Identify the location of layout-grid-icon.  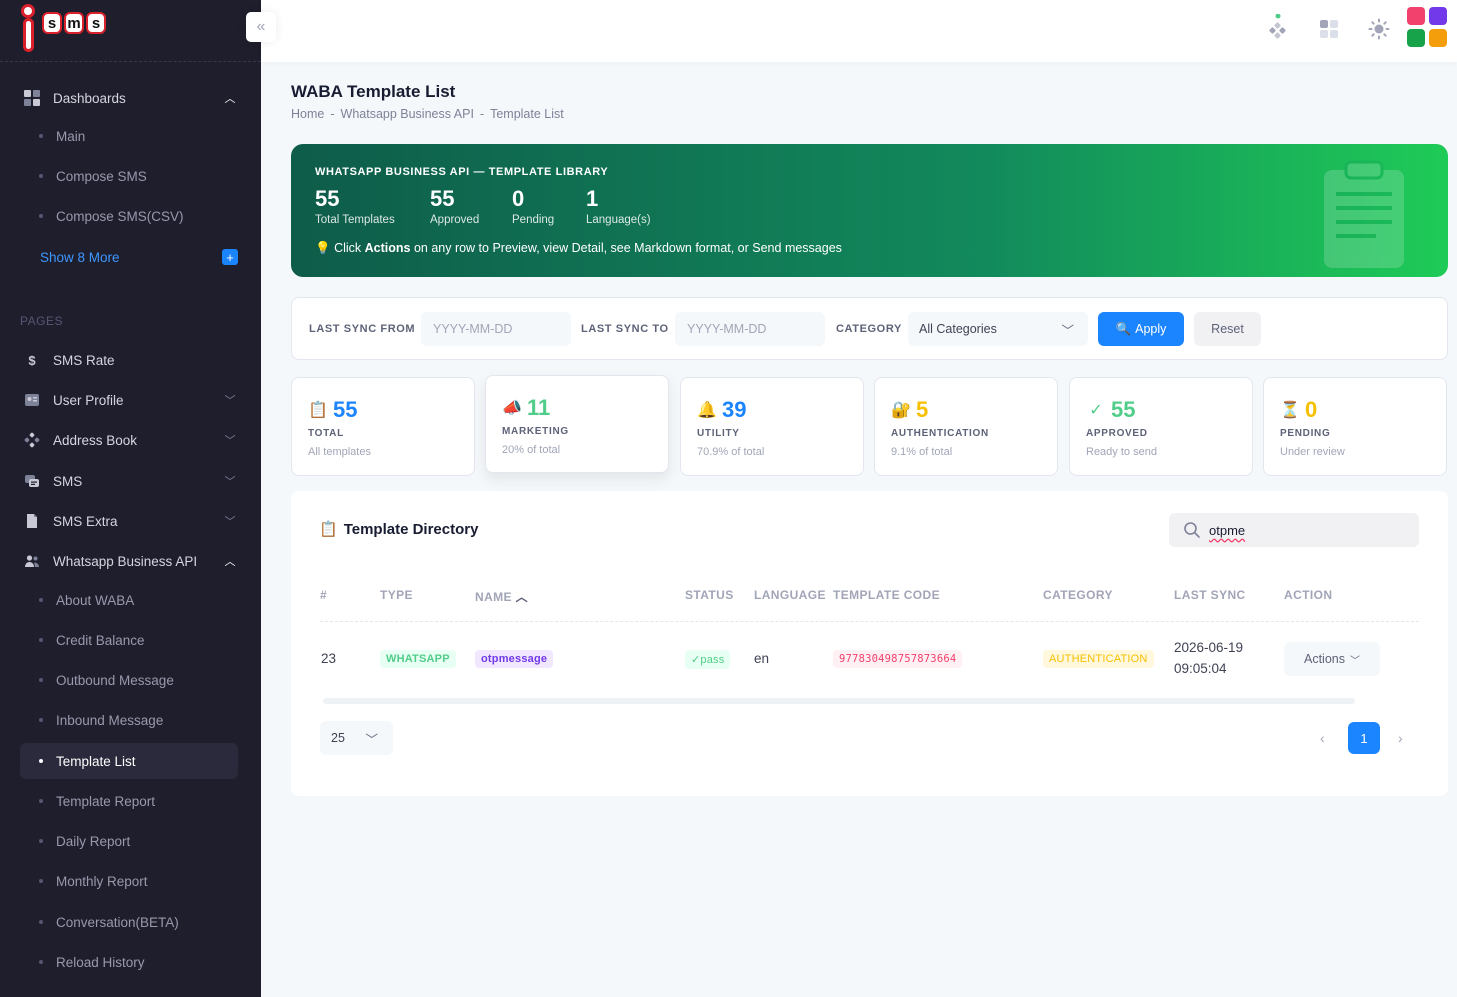
(1329, 29).